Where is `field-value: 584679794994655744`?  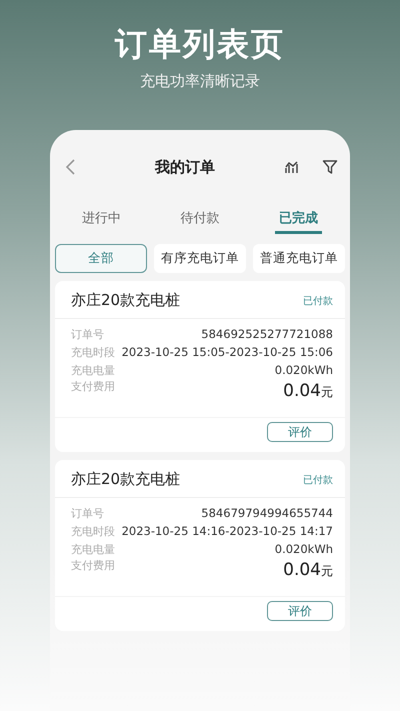
field-value: 584679794994655744 is located at coordinates (267, 513).